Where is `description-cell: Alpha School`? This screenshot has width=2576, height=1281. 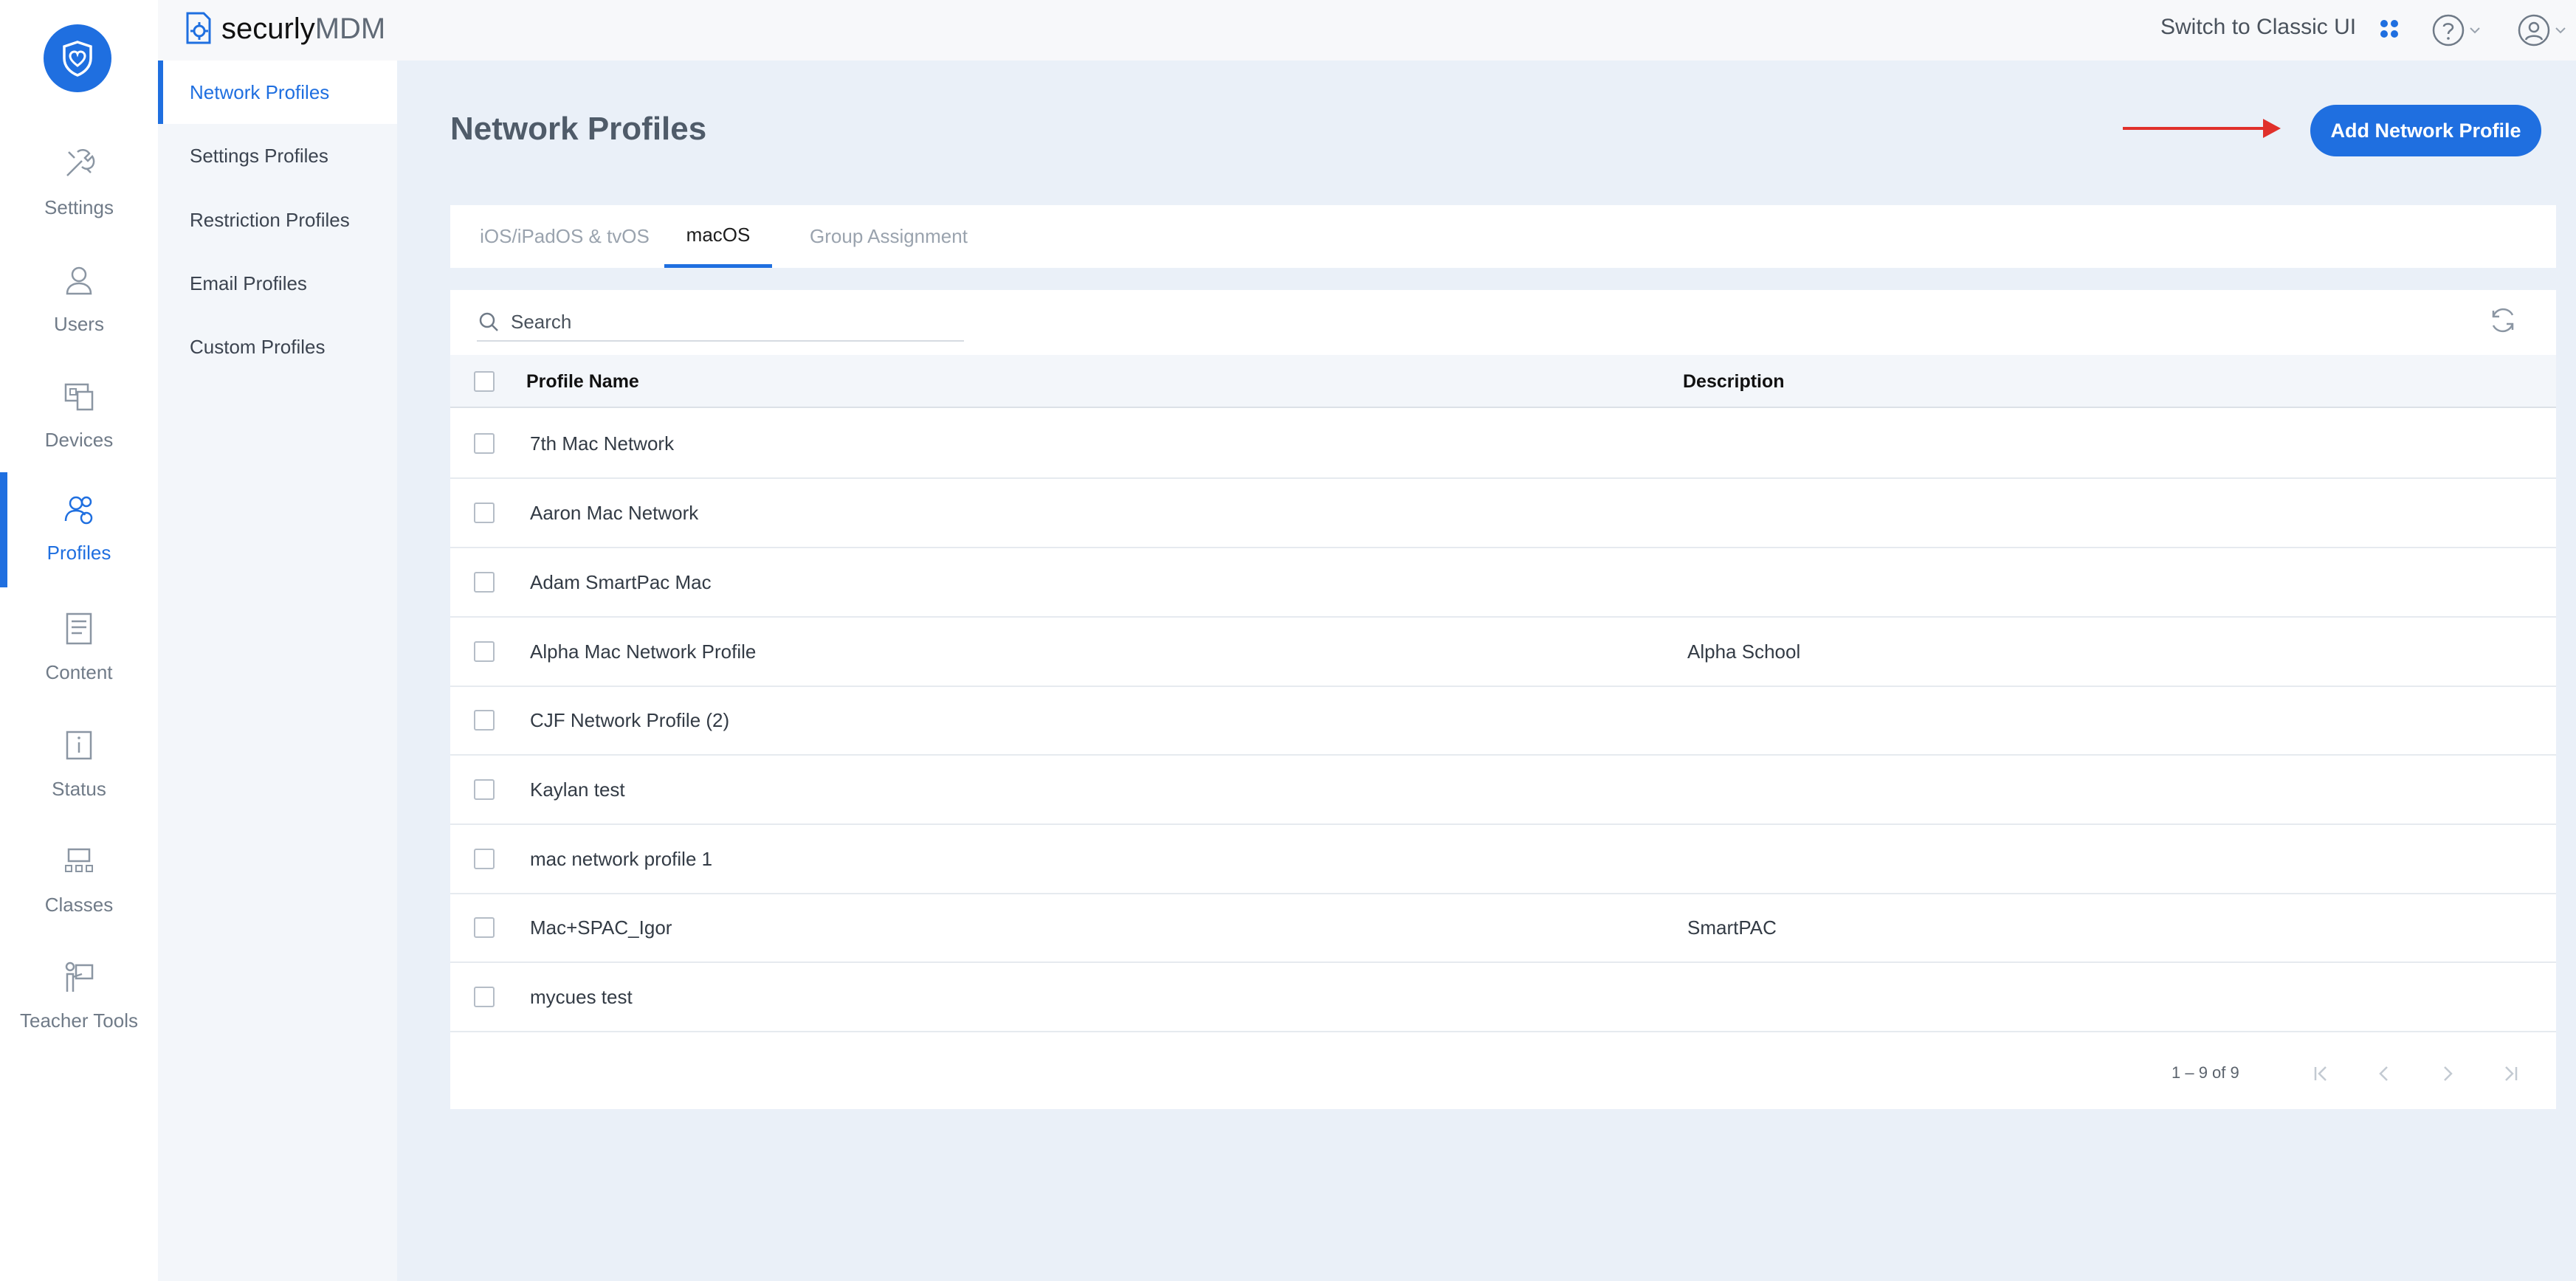 description-cell: Alpha School is located at coordinates (1744, 651).